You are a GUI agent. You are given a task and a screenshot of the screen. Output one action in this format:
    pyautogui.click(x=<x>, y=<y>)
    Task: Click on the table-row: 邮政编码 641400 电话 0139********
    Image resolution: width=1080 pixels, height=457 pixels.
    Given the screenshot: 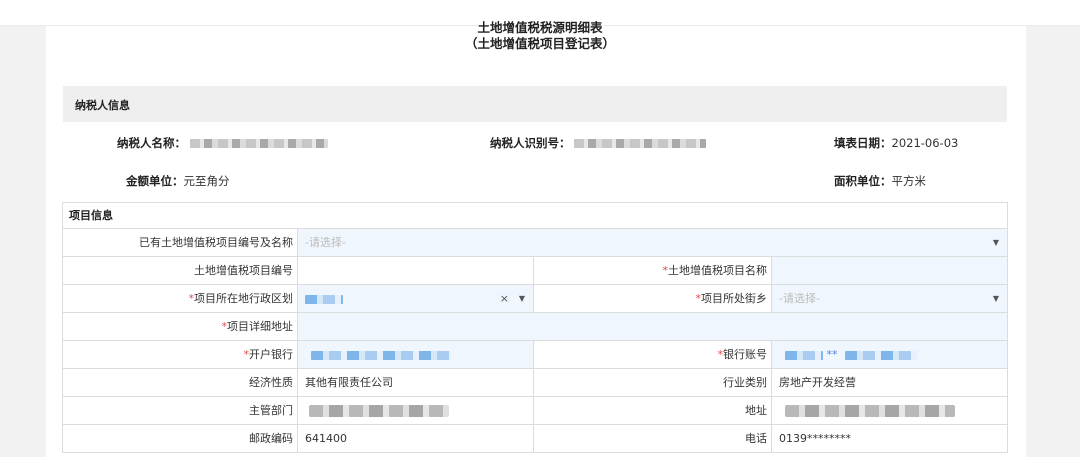 What is the action you would take?
    pyautogui.click(x=535, y=439)
    